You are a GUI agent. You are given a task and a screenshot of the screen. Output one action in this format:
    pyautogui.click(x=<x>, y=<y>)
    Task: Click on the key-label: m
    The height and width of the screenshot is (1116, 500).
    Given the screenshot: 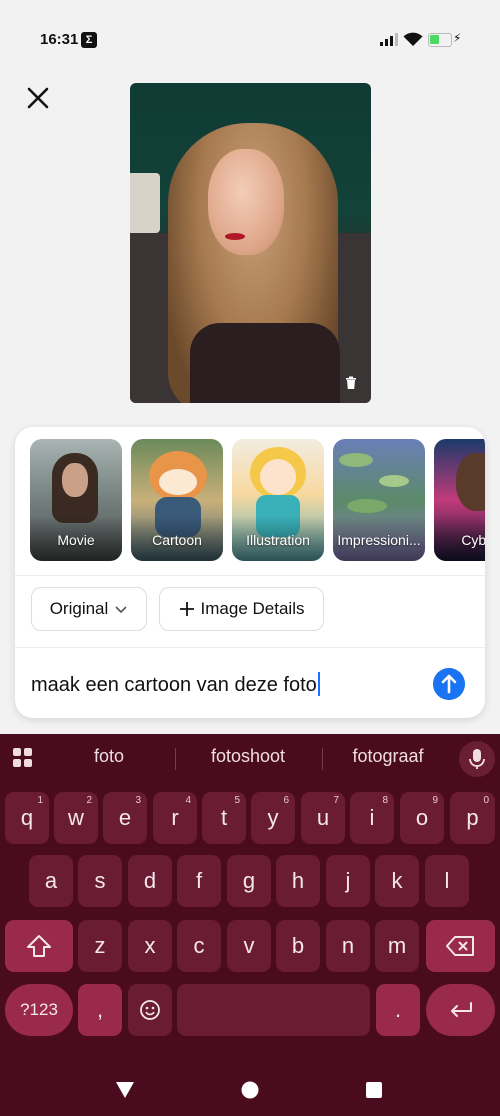 What is the action you would take?
    pyautogui.click(x=397, y=945)
    